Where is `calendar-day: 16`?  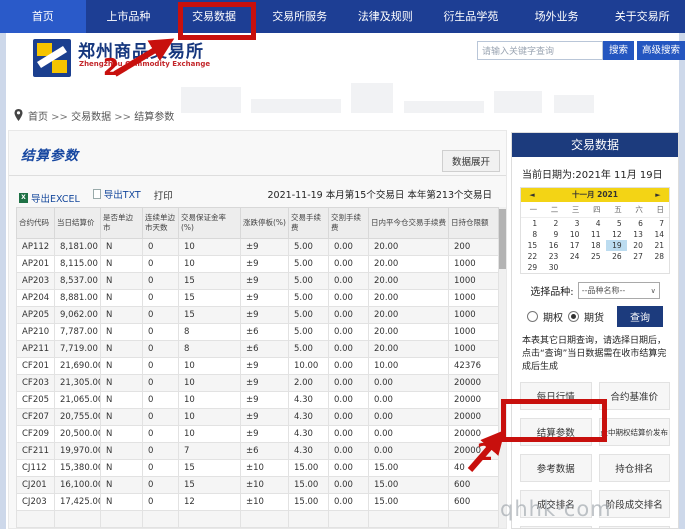 calendar-day: 16 is located at coordinates (552, 245).